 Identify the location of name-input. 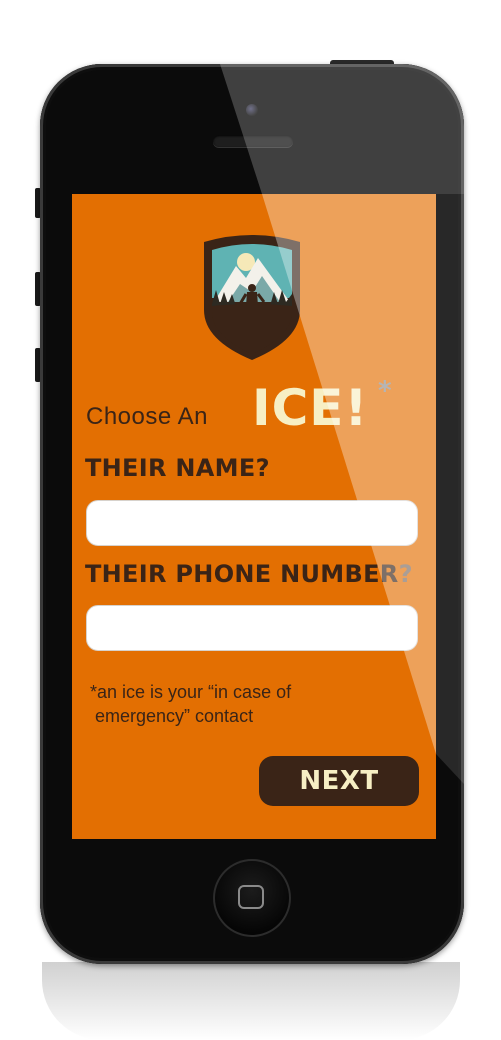
(252, 523).